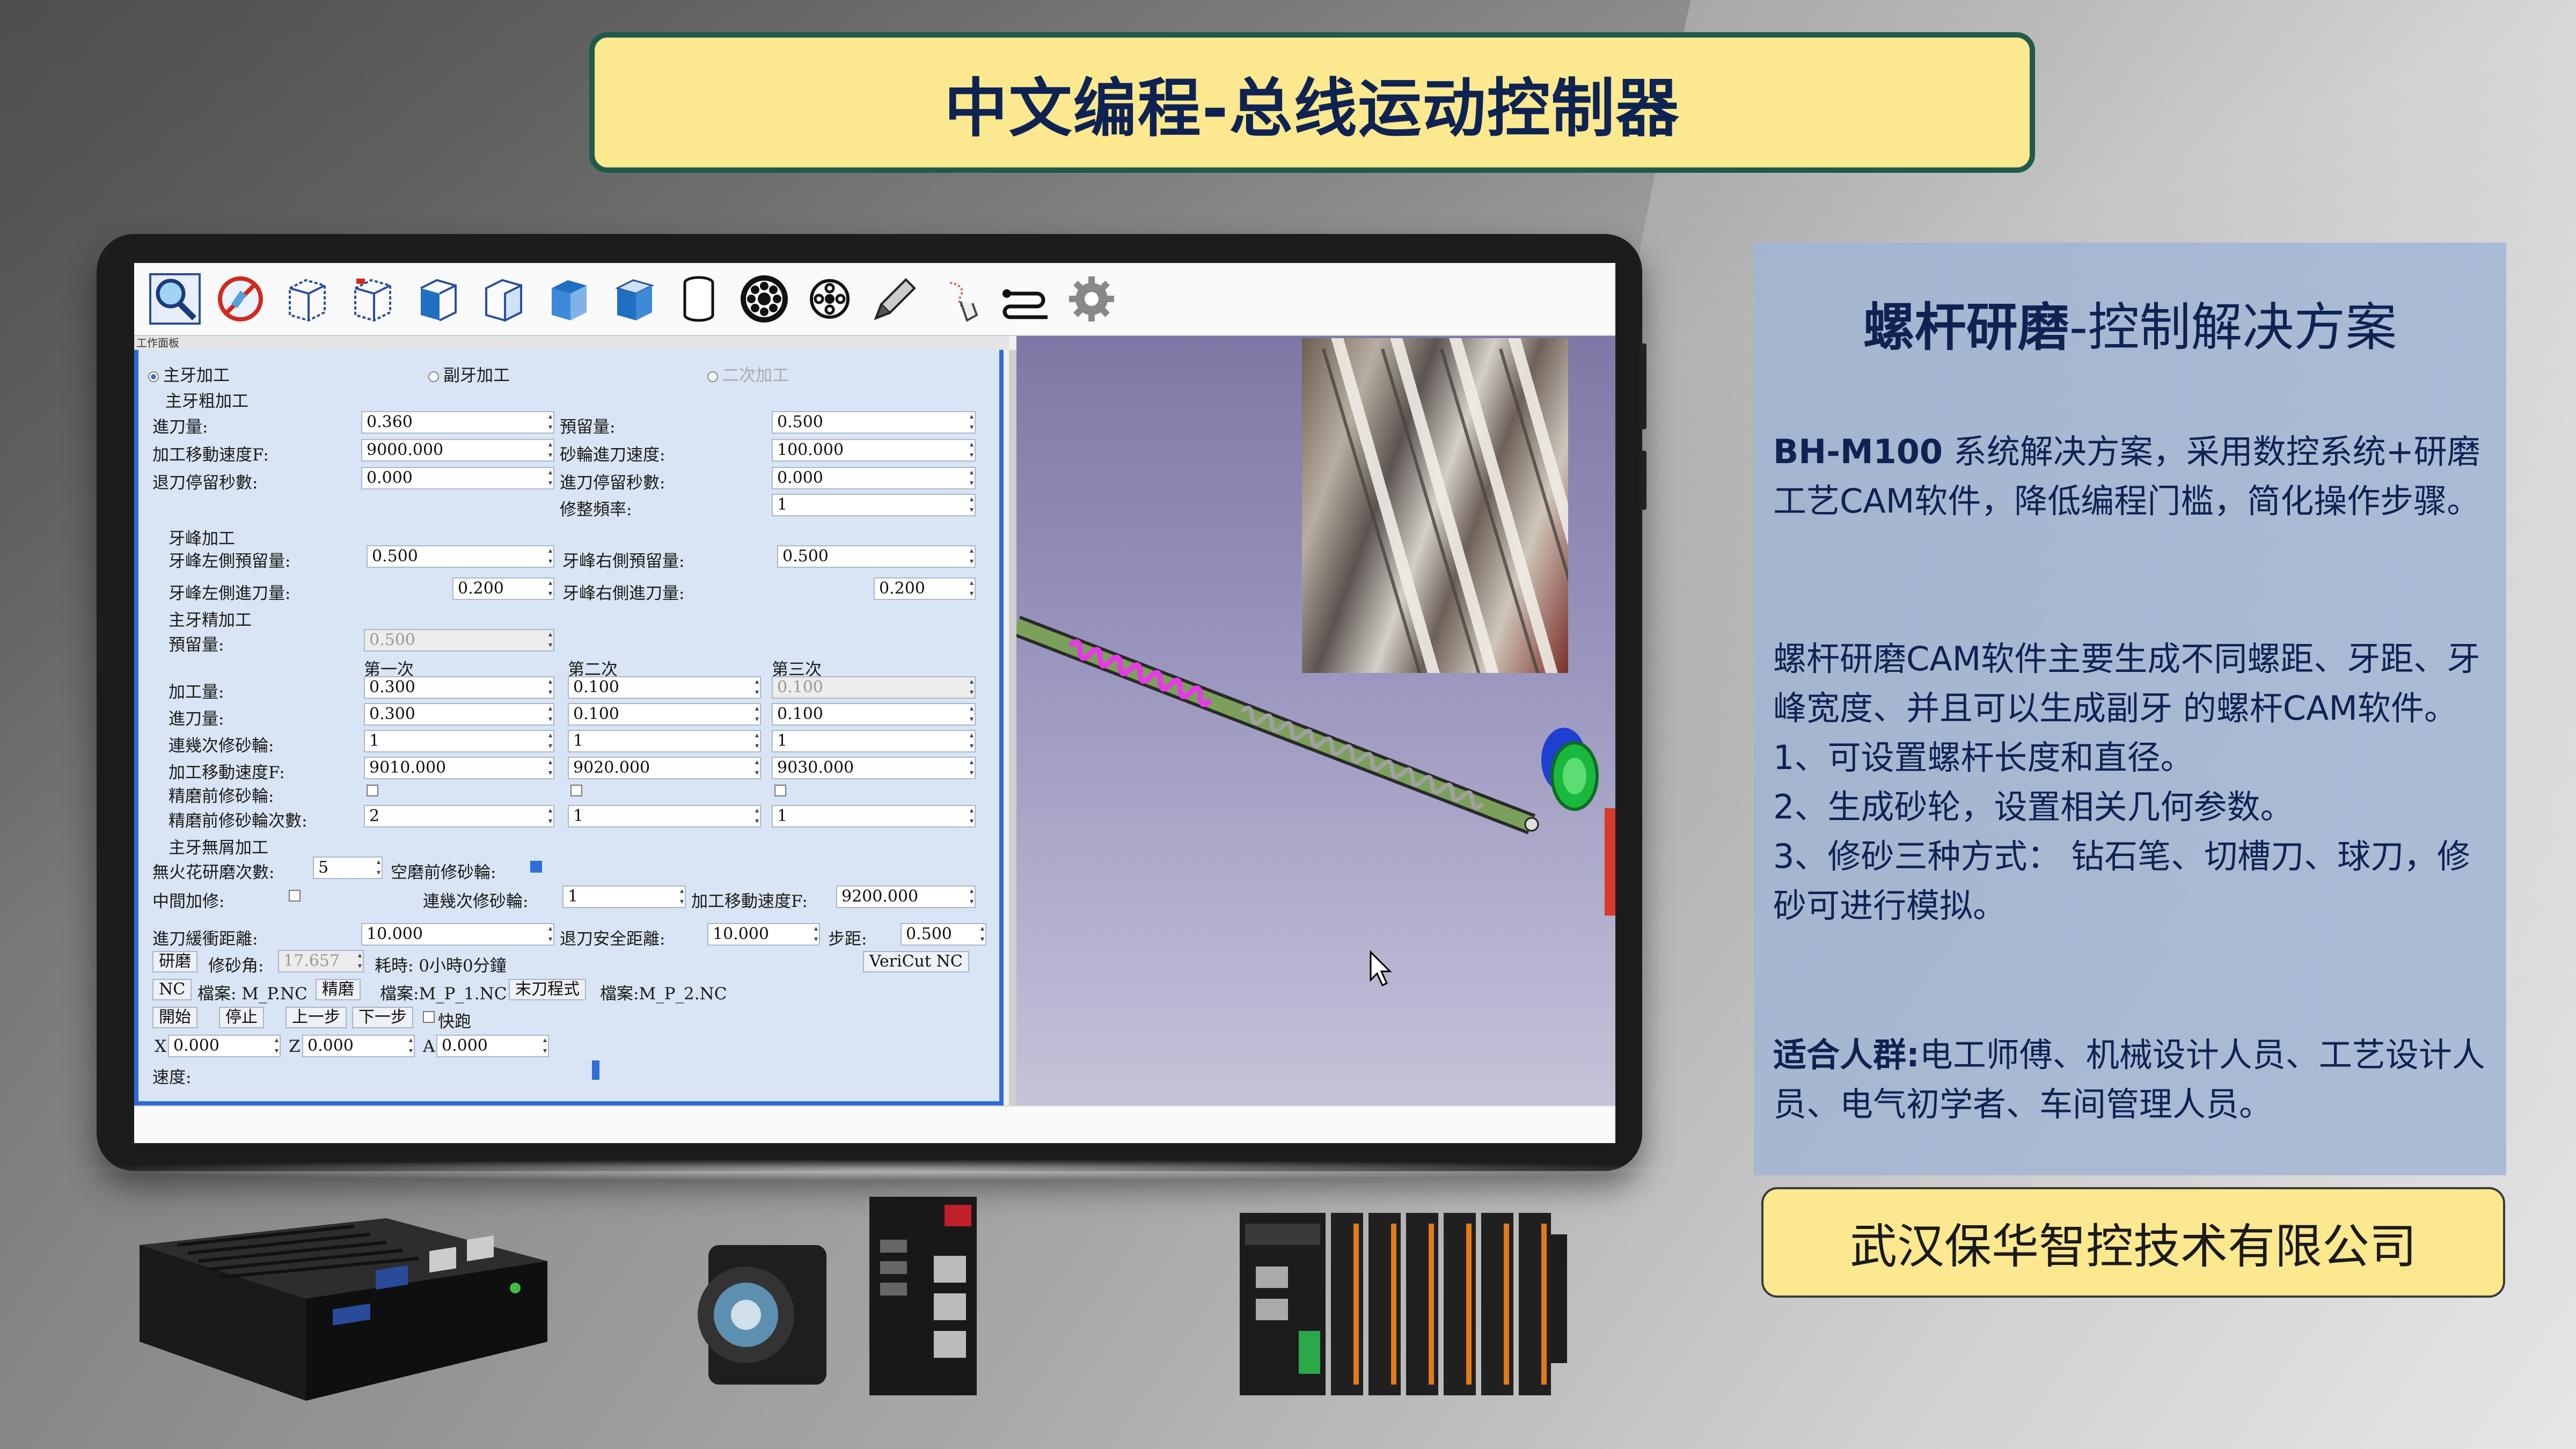 The image size is (2576, 1449). What do you see at coordinates (429, 1017) in the screenshot?
I see `fast-run-checkbox` at bounding box center [429, 1017].